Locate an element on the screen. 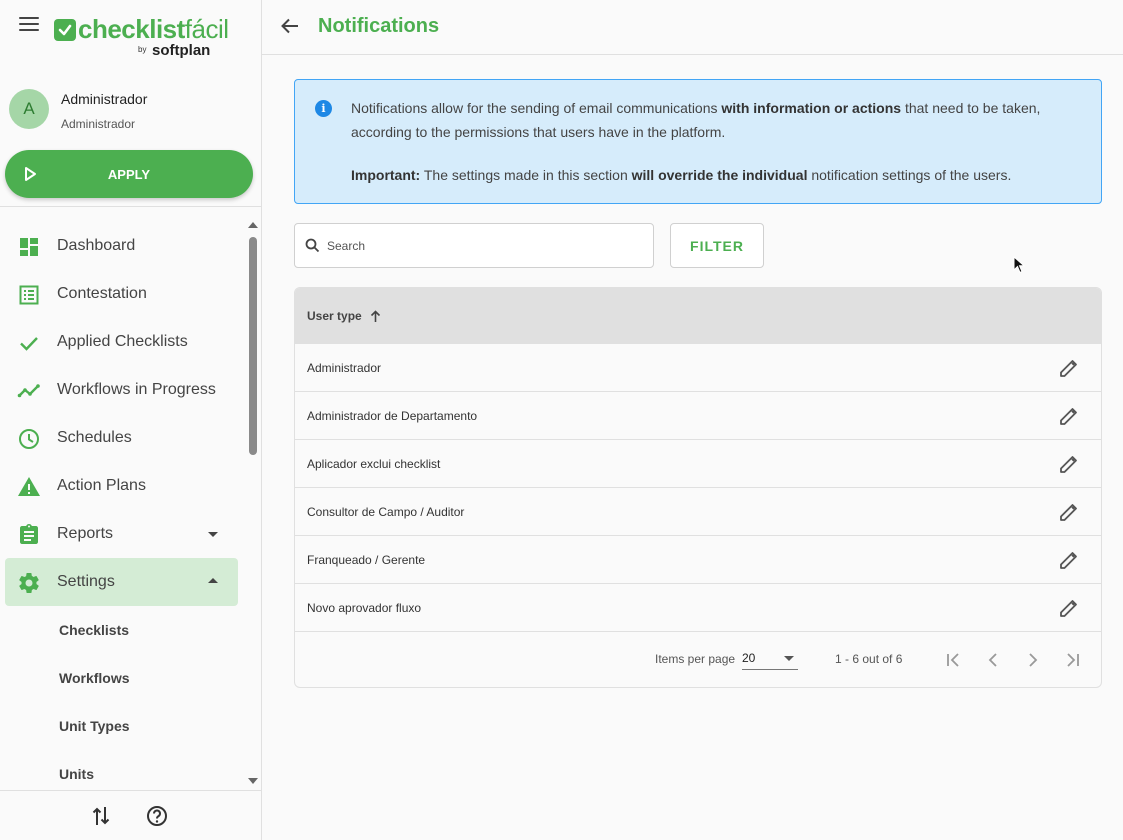  arrow-up-icon is located at coordinates (375, 316).